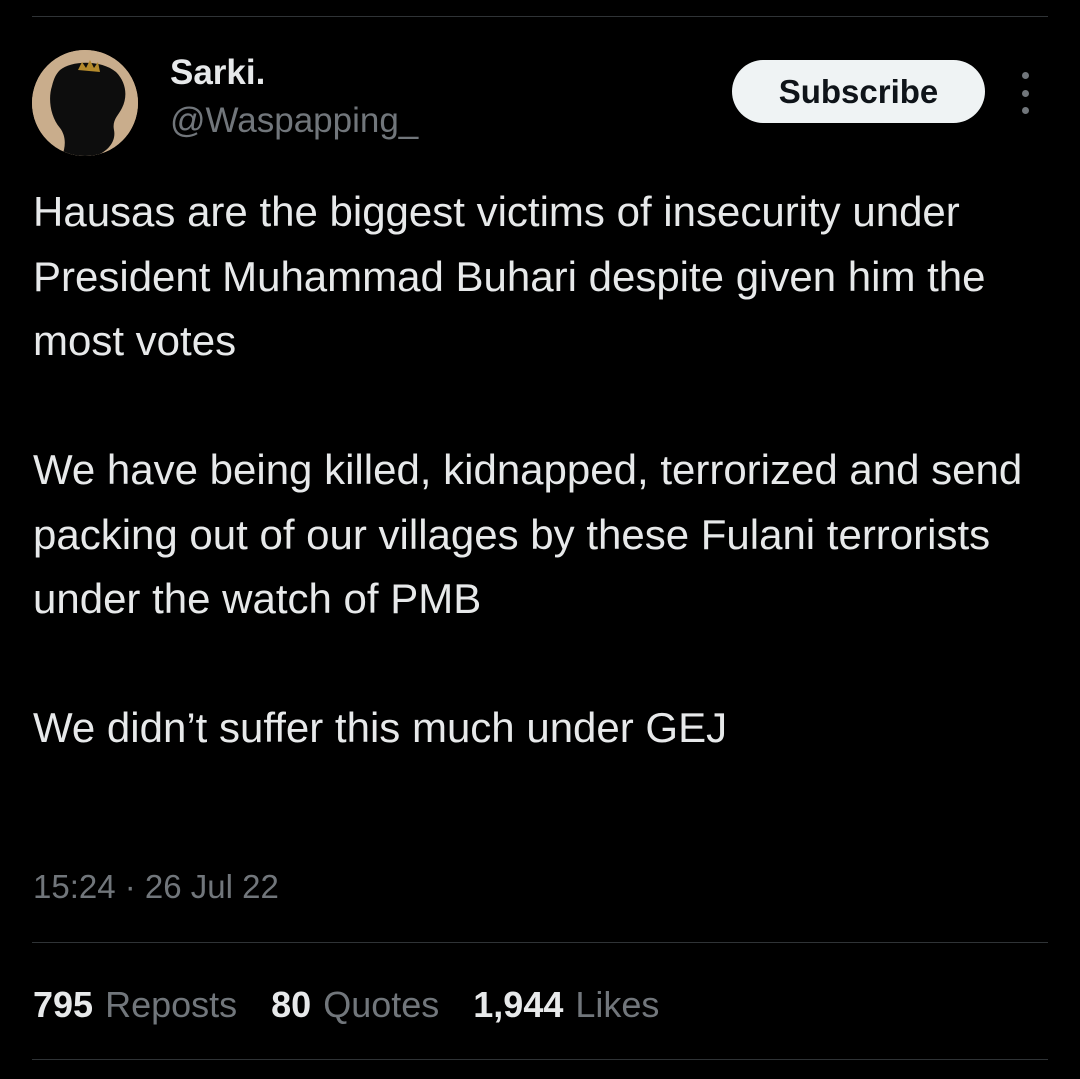 The width and height of the screenshot is (1080, 1079). What do you see at coordinates (171, 1004) in the screenshot?
I see `reposts-label: Reposts` at bounding box center [171, 1004].